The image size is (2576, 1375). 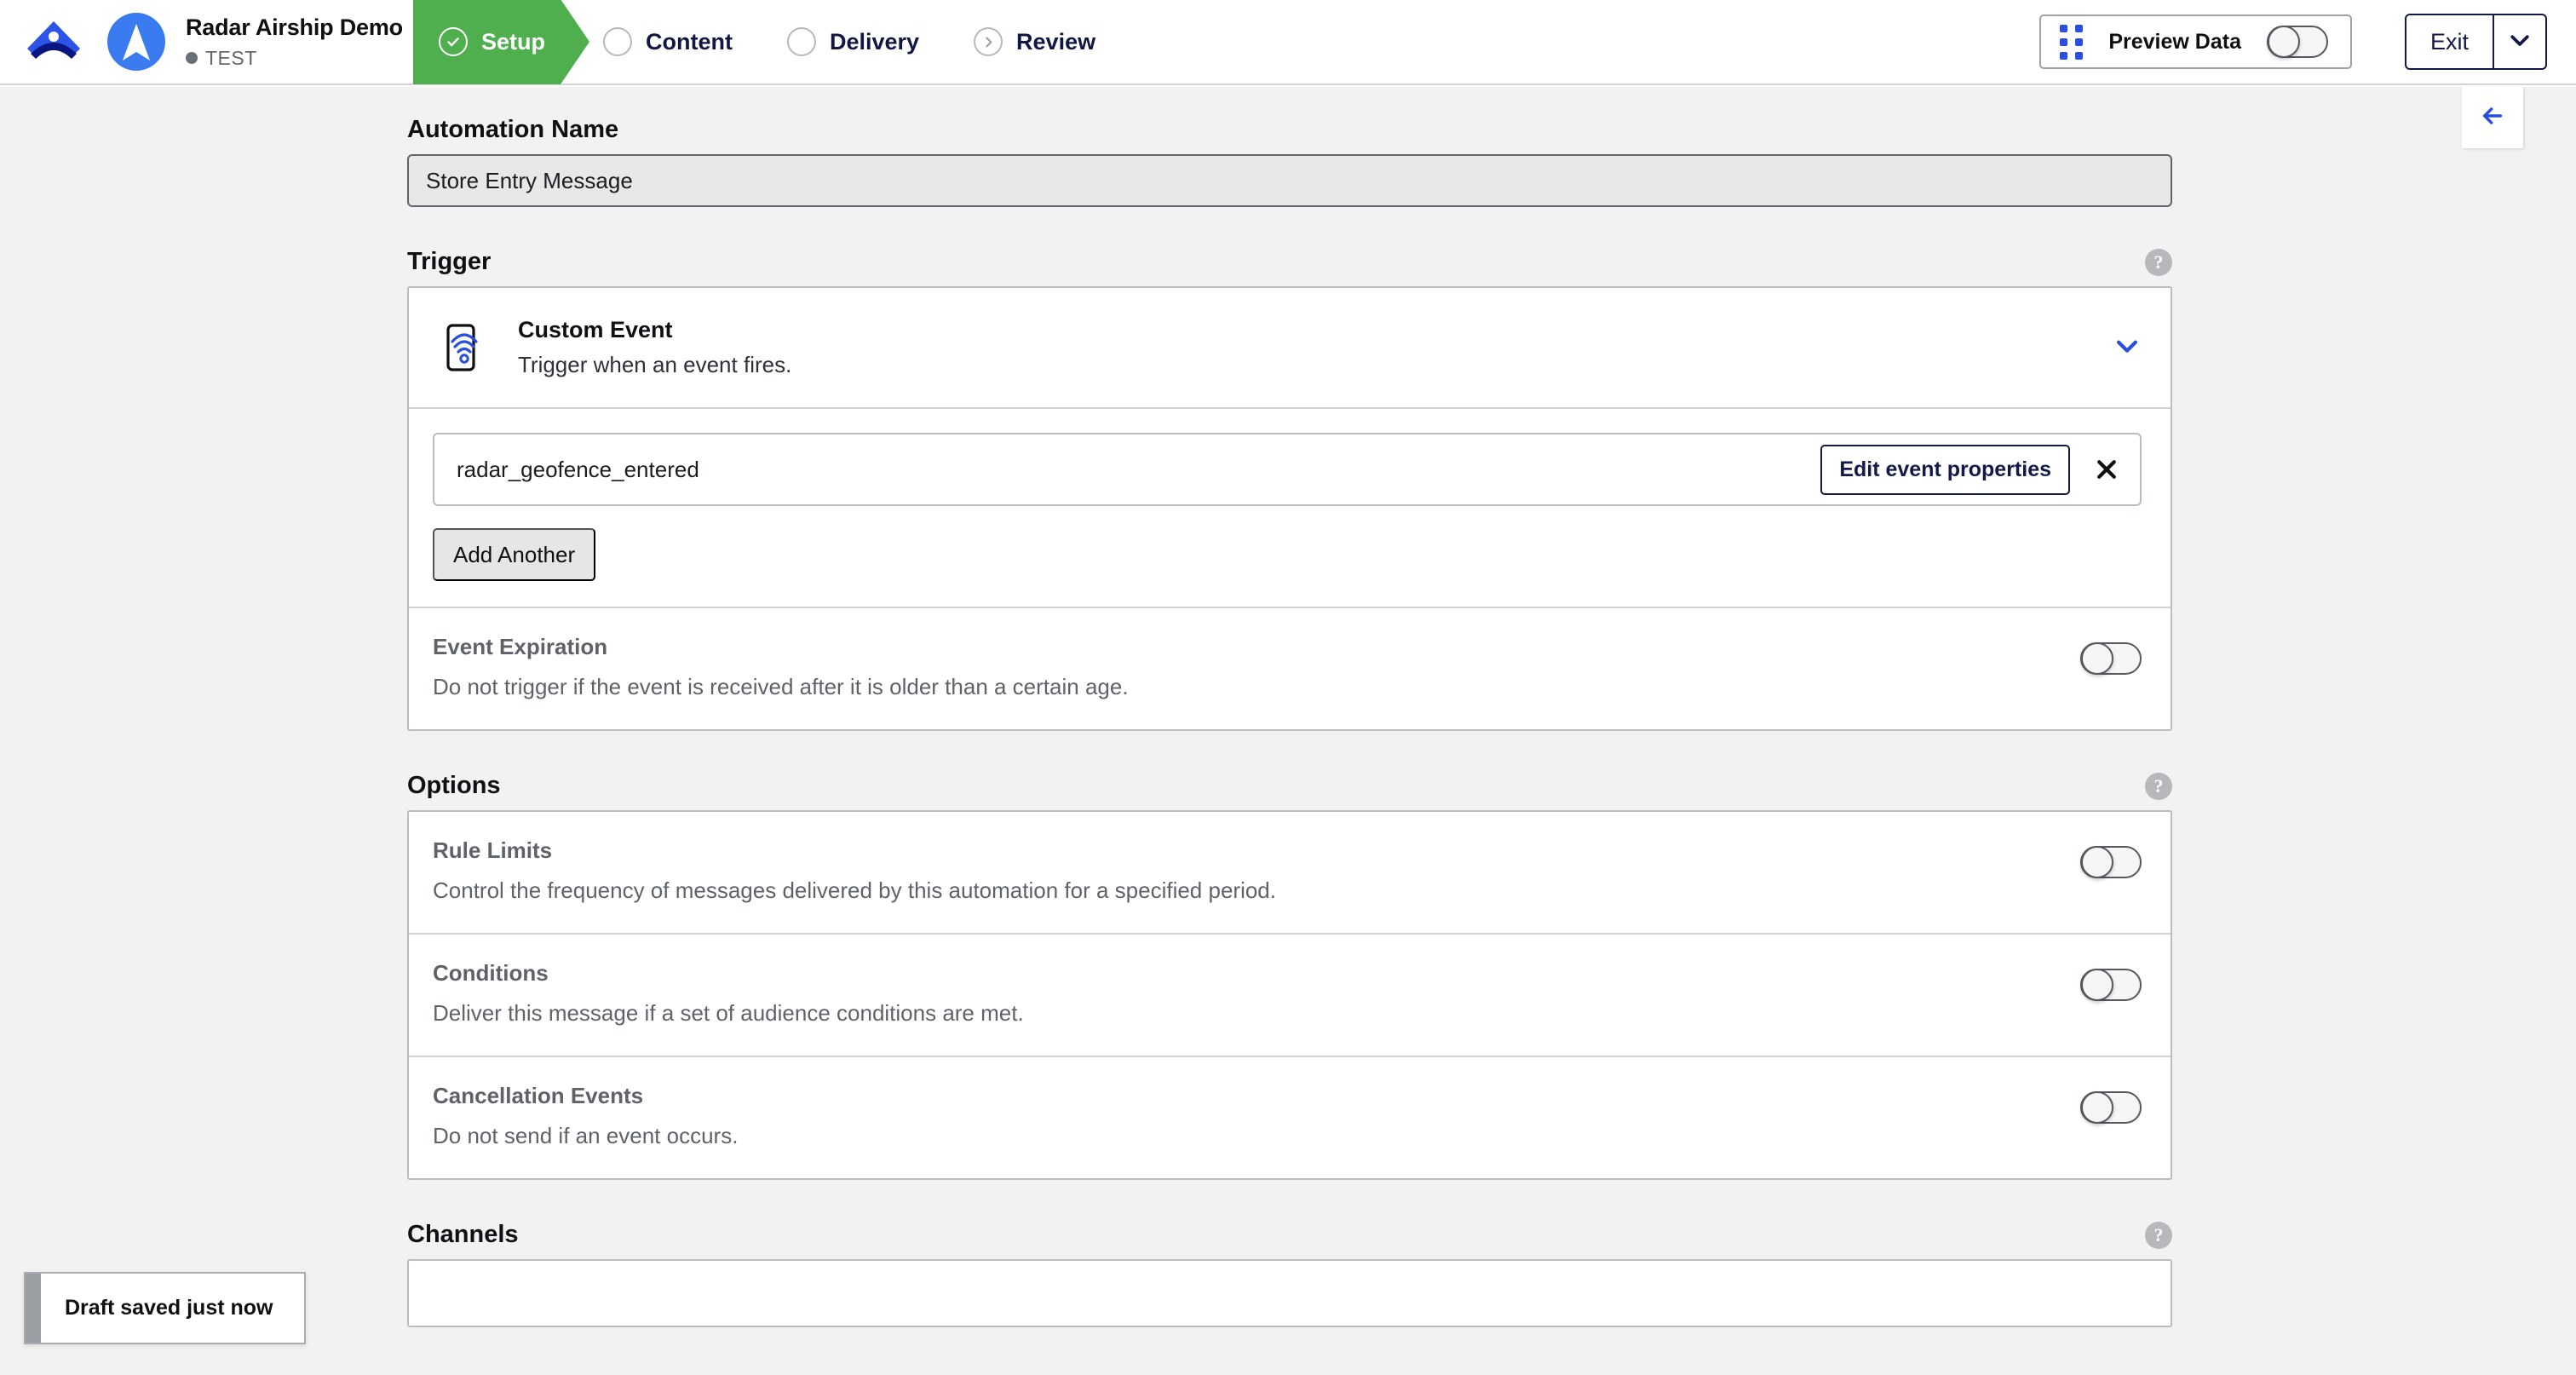 I want to click on preview-data-label: Preview Data, so click(x=2174, y=41).